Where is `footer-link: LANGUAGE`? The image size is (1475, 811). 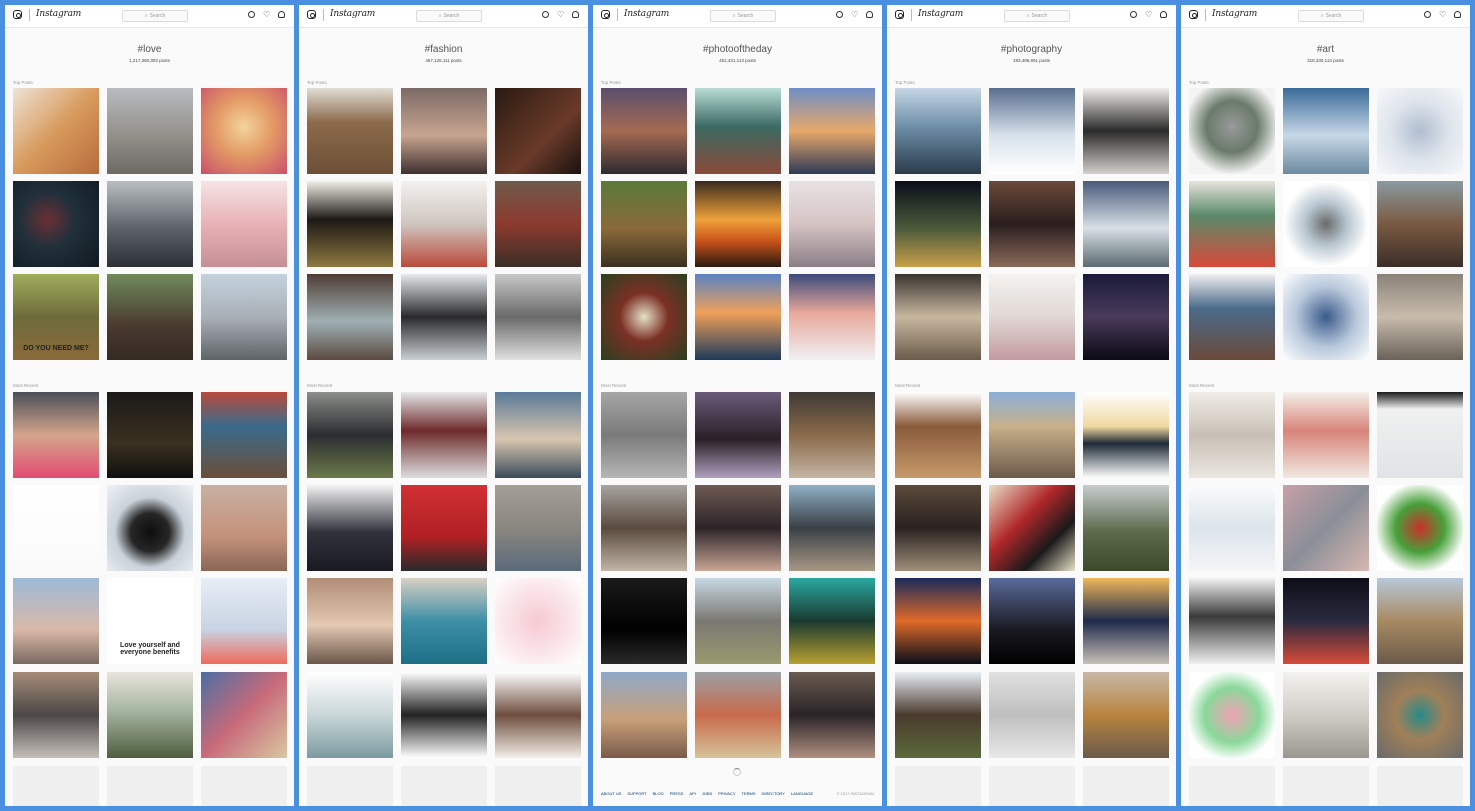 footer-link: LANGUAGE is located at coordinates (802, 793).